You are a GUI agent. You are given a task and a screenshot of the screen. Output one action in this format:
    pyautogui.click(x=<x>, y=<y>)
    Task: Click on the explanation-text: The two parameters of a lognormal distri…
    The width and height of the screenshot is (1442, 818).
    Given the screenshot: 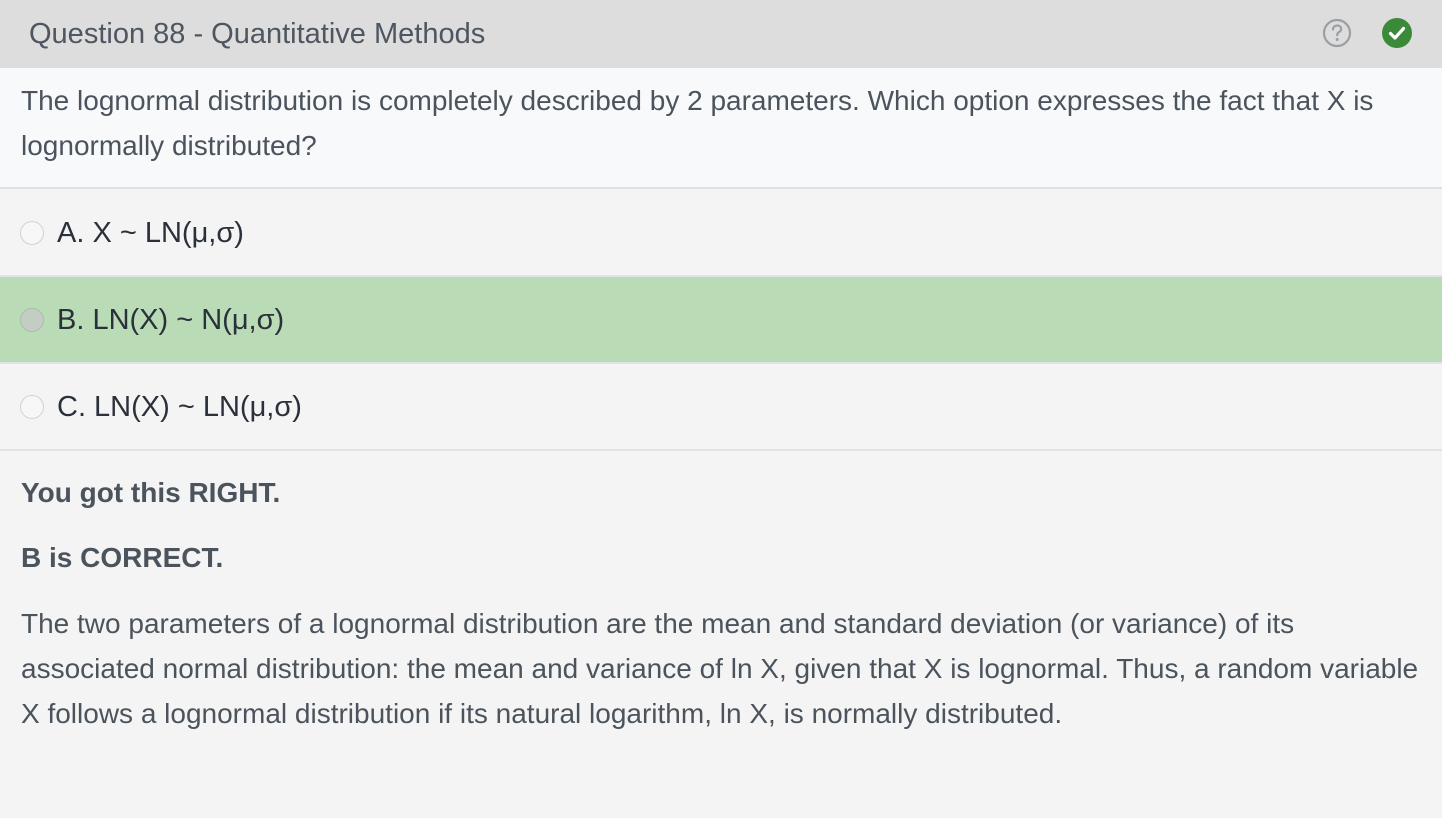 What is the action you would take?
    pyautogui.click(x=720, y=668)
    